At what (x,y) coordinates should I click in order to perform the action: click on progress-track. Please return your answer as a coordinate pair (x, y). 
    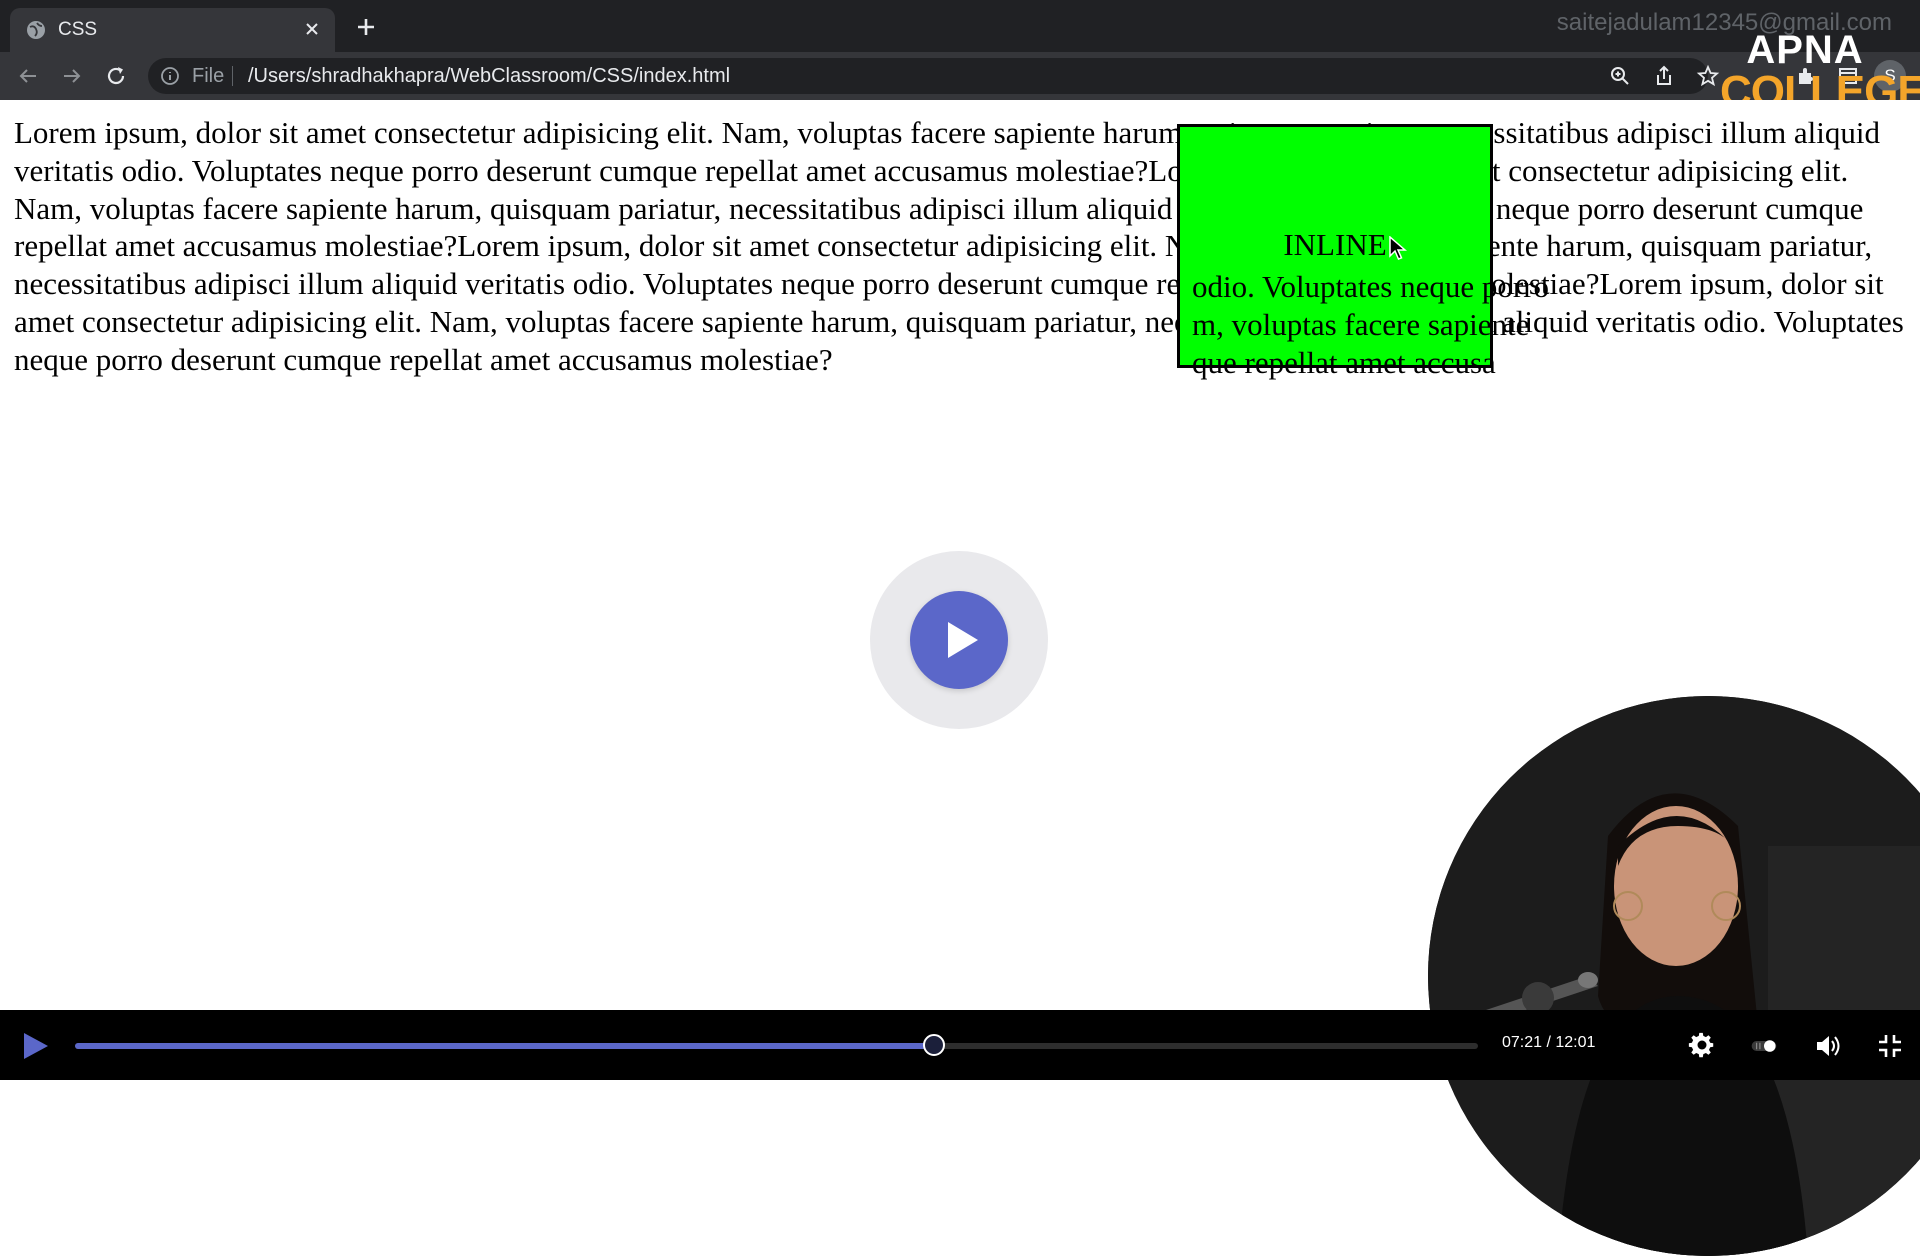
    Looking at the image, I should click on (776, 1045).